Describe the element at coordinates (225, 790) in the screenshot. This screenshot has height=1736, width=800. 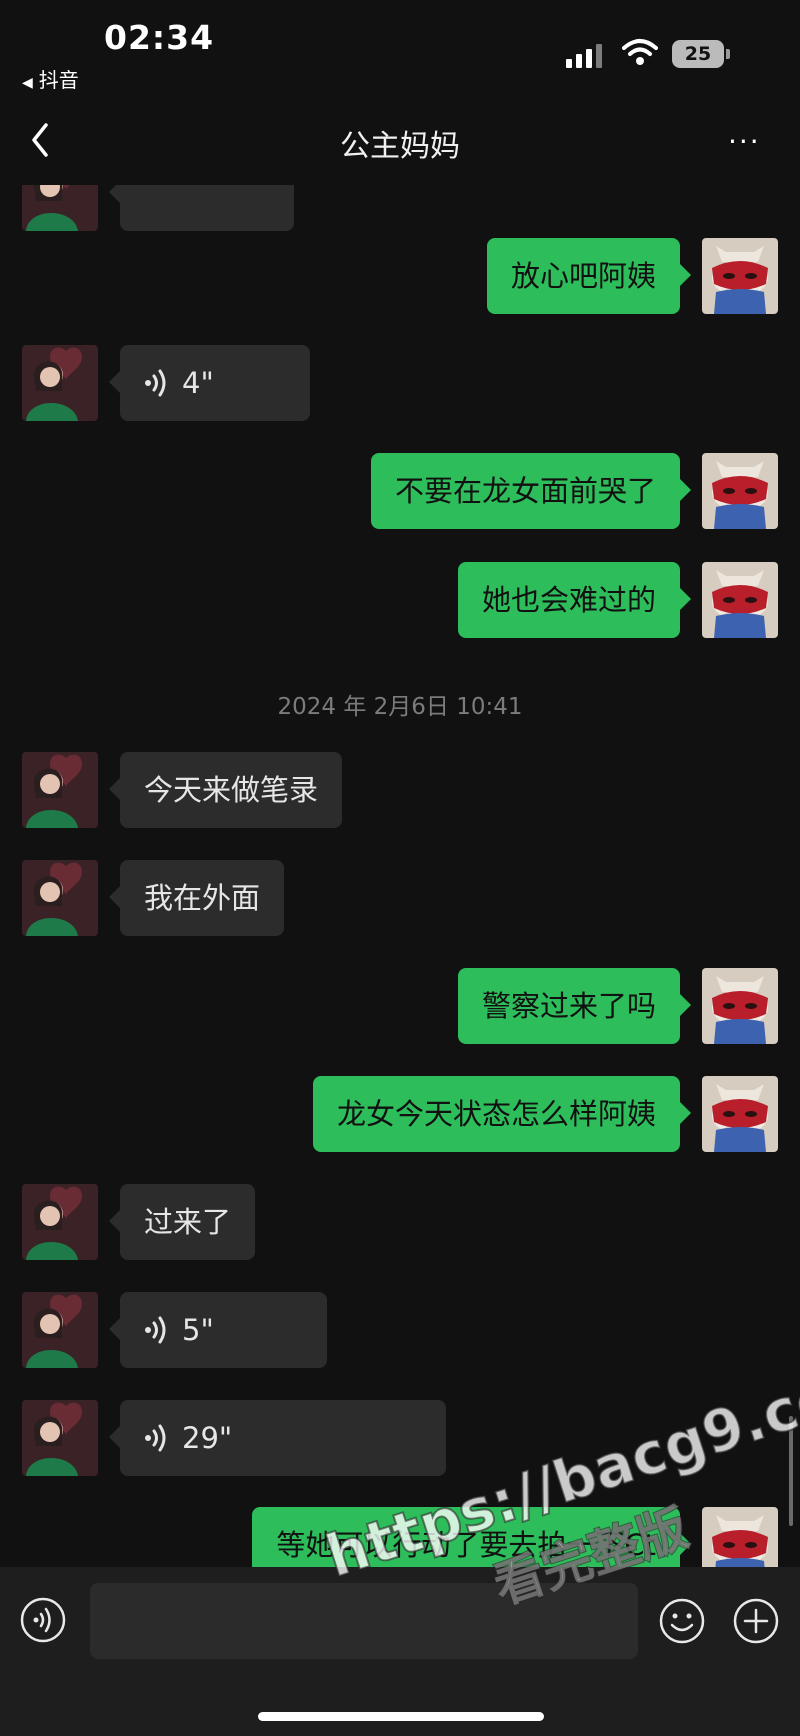
I see `message-bubble-incoming: 今天来做笔录` at that location.